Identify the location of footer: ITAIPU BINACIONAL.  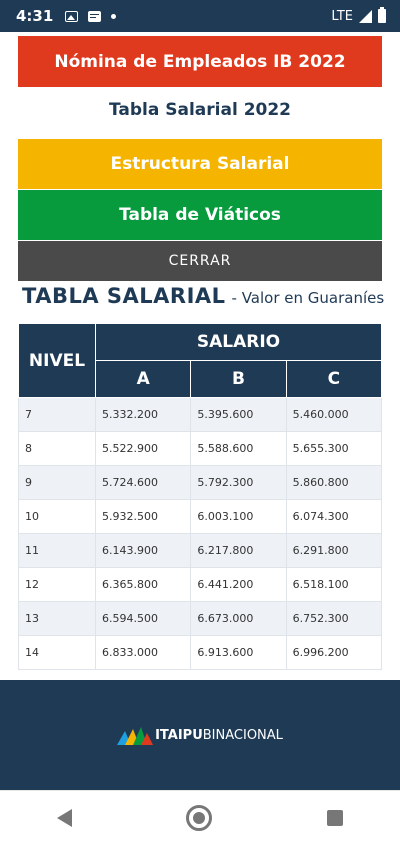
(200, 735).